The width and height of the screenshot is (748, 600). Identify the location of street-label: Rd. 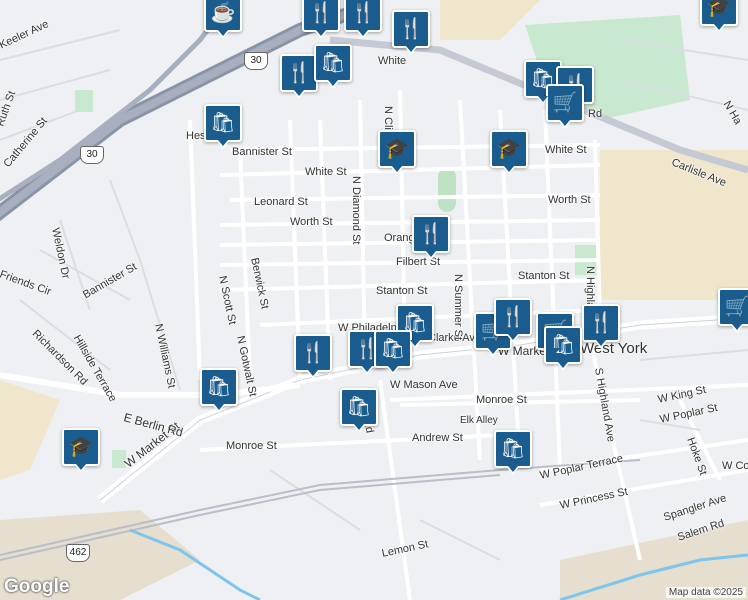
(595, 114).